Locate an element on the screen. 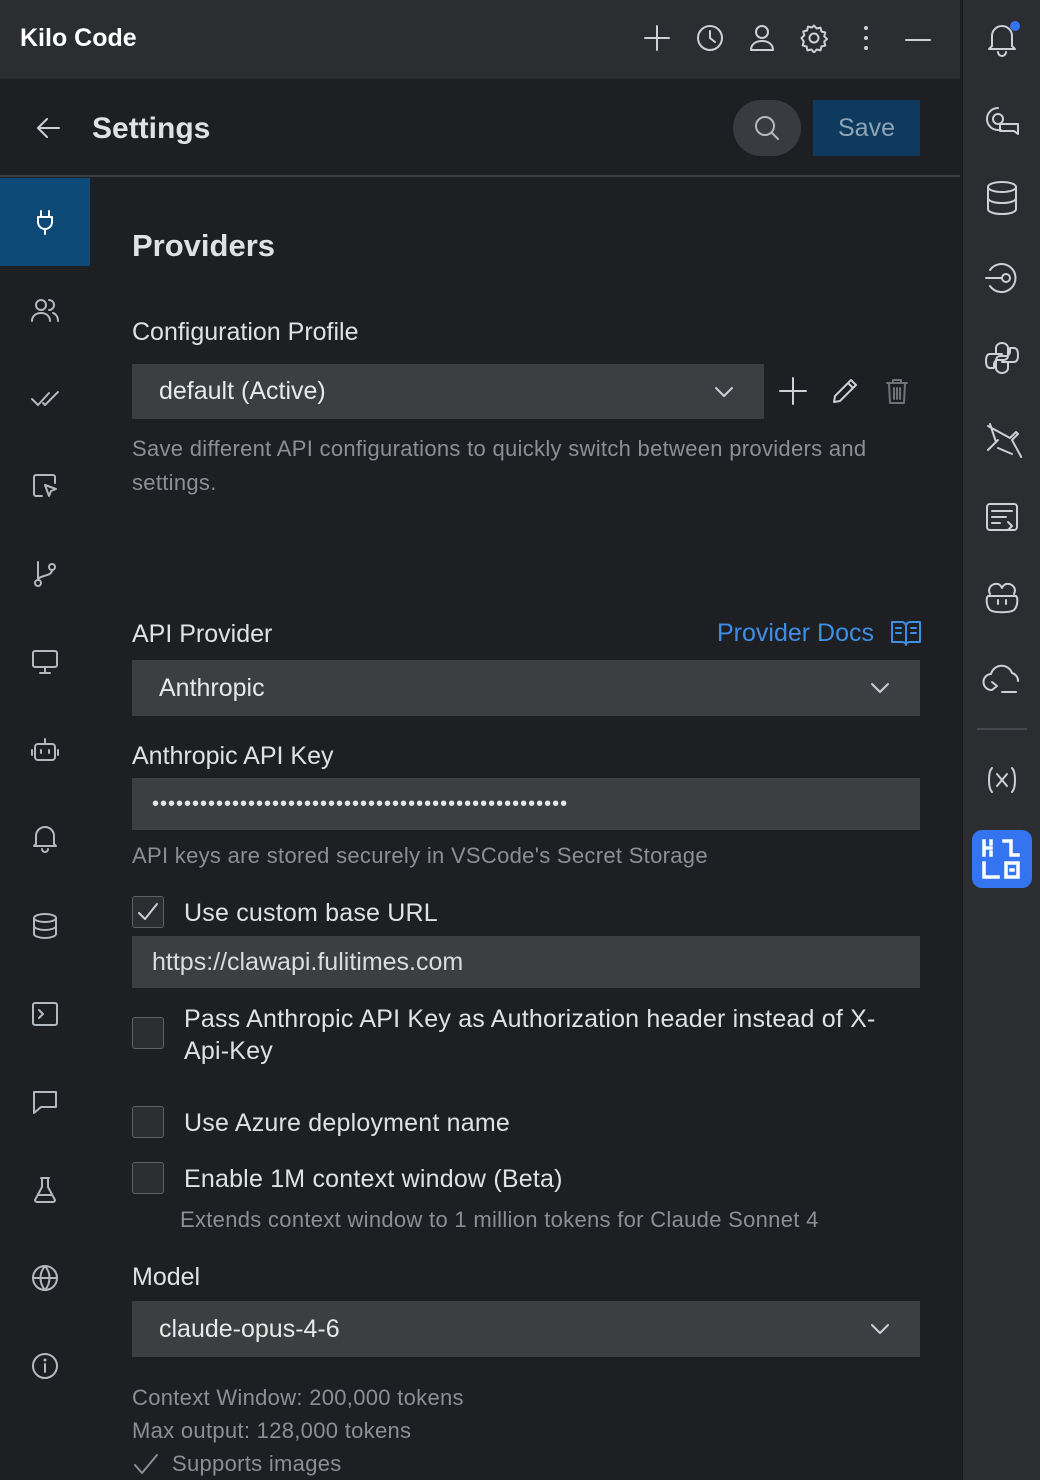 This screenshot has width=1040, height=1480. provider-docs-link: Provider Docs is located at coordinates (819, 633).